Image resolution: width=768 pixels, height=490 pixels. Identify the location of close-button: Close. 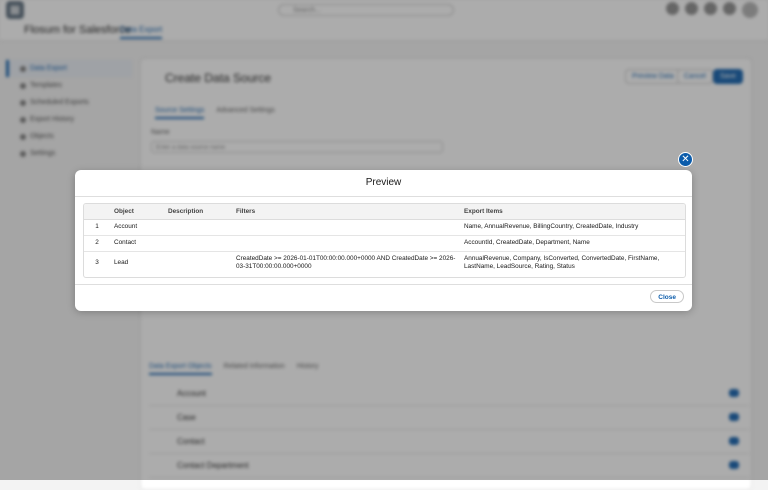
(667, 296).